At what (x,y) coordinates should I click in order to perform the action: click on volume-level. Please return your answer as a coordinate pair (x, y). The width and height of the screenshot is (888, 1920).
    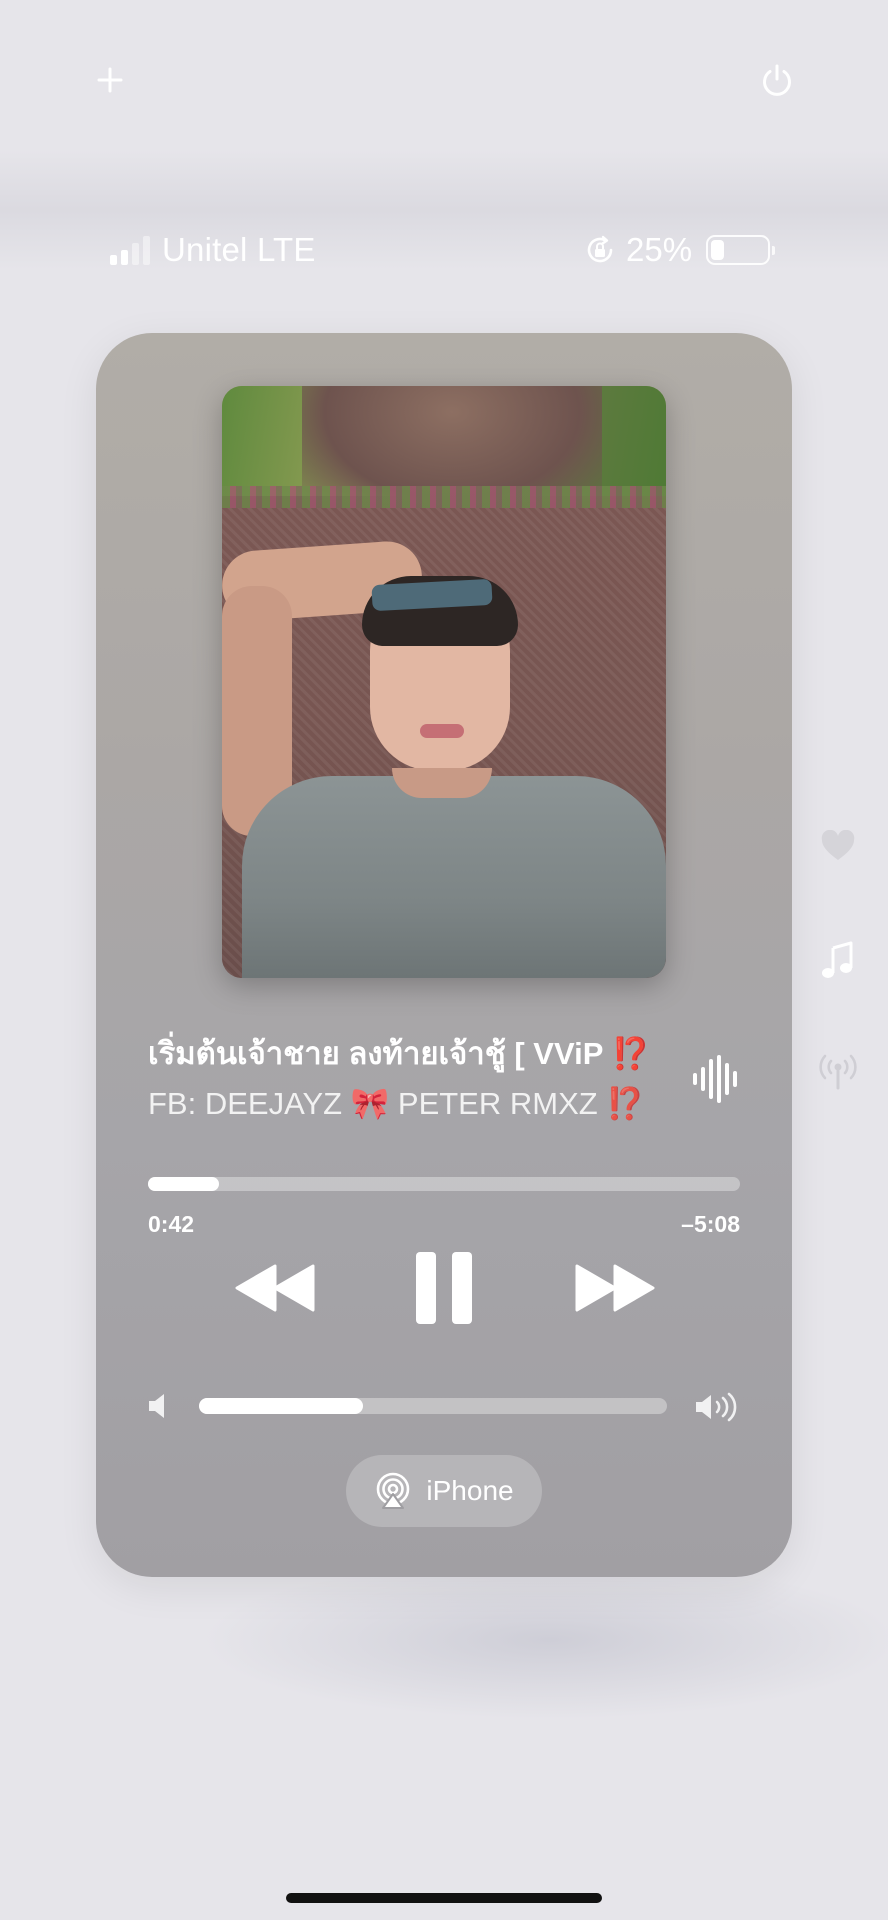
    Looking at the image, I should click on (281, 1406).